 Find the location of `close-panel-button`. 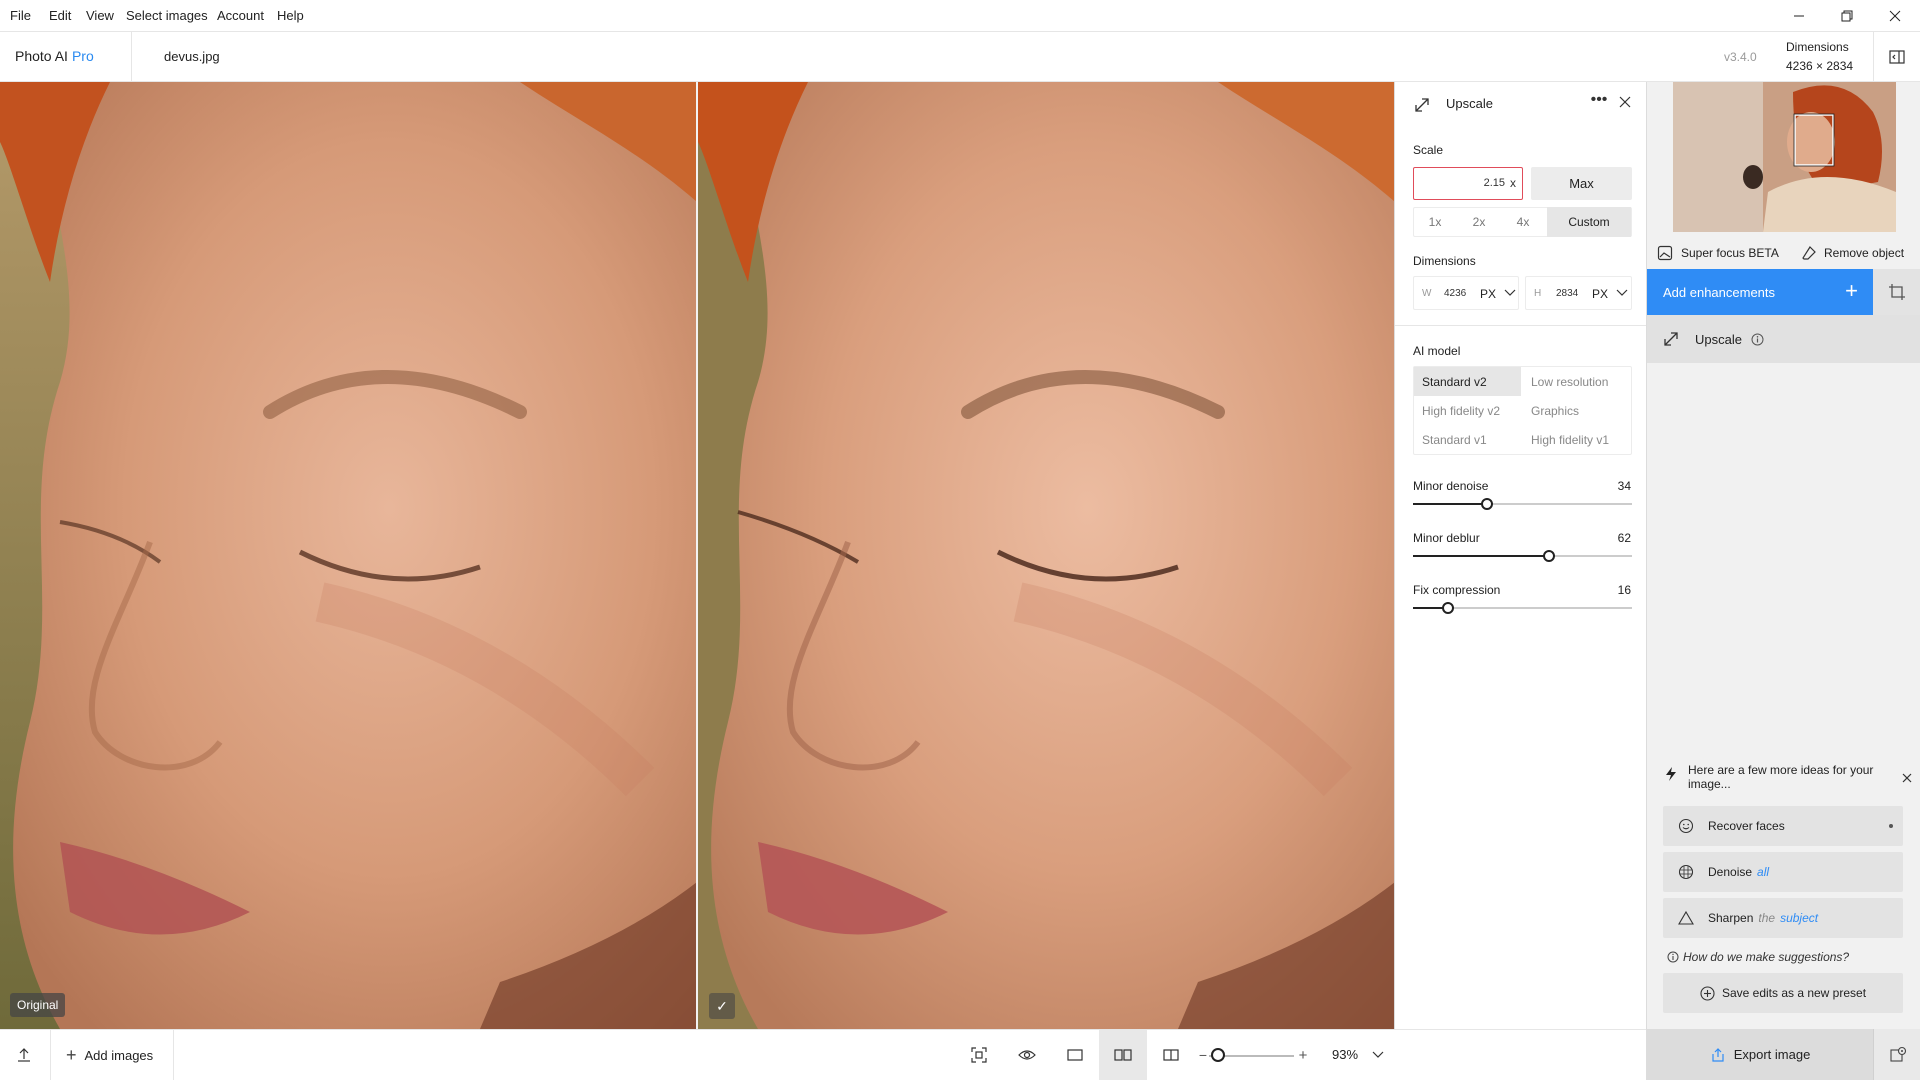

close-panel-button is located at coordinates (1625, 104).